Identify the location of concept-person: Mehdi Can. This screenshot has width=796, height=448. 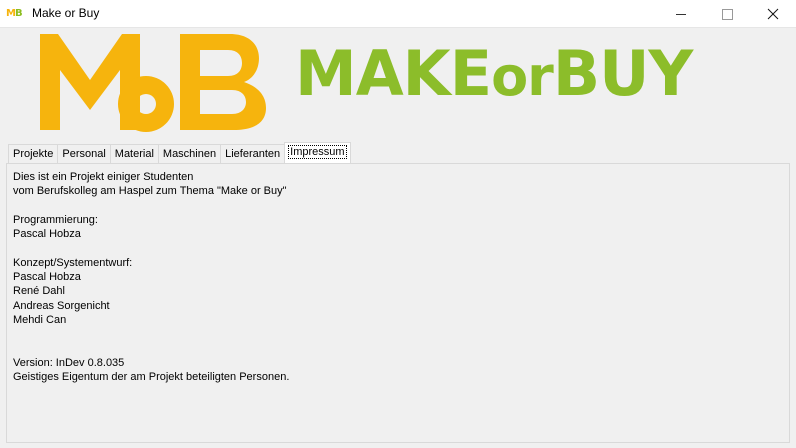
(40, 319).